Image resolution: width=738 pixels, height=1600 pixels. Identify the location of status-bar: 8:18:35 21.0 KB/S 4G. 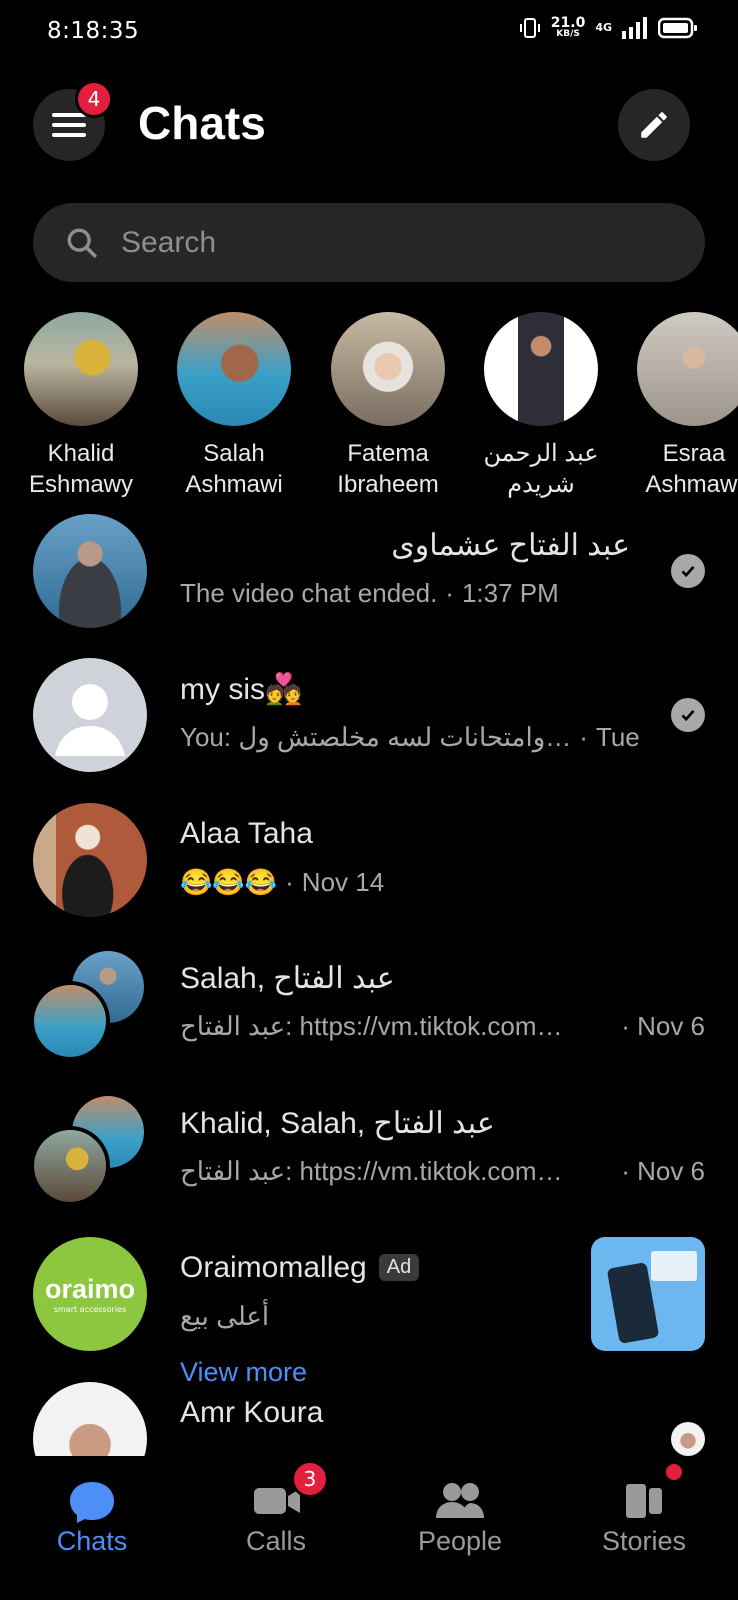
(369, 33).